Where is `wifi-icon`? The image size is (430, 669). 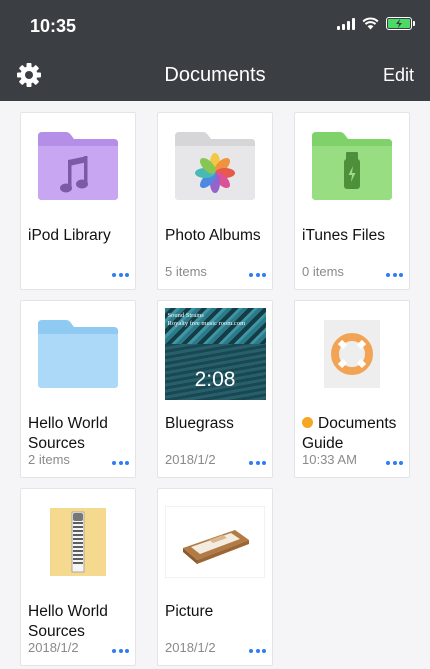
wifi-icon is located at coordinates (370, 23).